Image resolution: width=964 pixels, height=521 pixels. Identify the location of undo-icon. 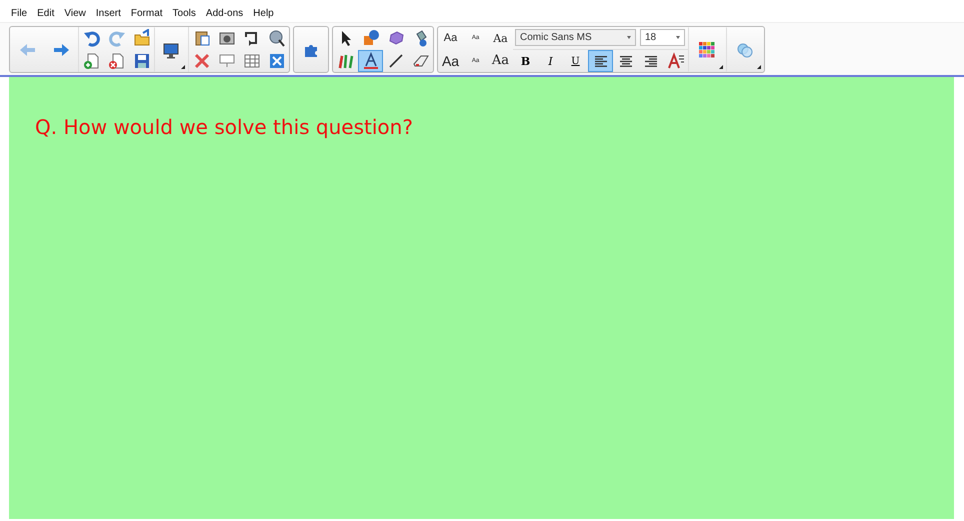
(91, 38).